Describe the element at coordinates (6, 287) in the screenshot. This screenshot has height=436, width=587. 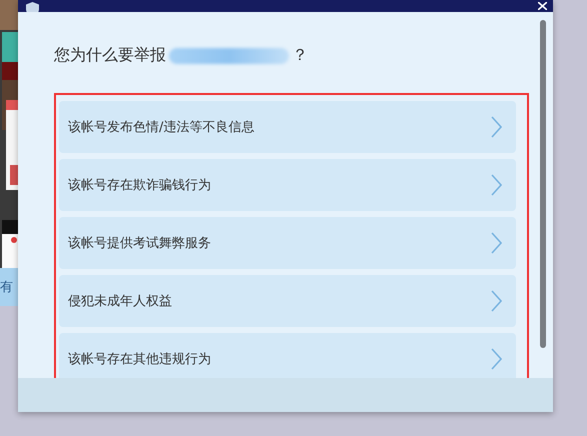
I see `side-text: 有` at that location.